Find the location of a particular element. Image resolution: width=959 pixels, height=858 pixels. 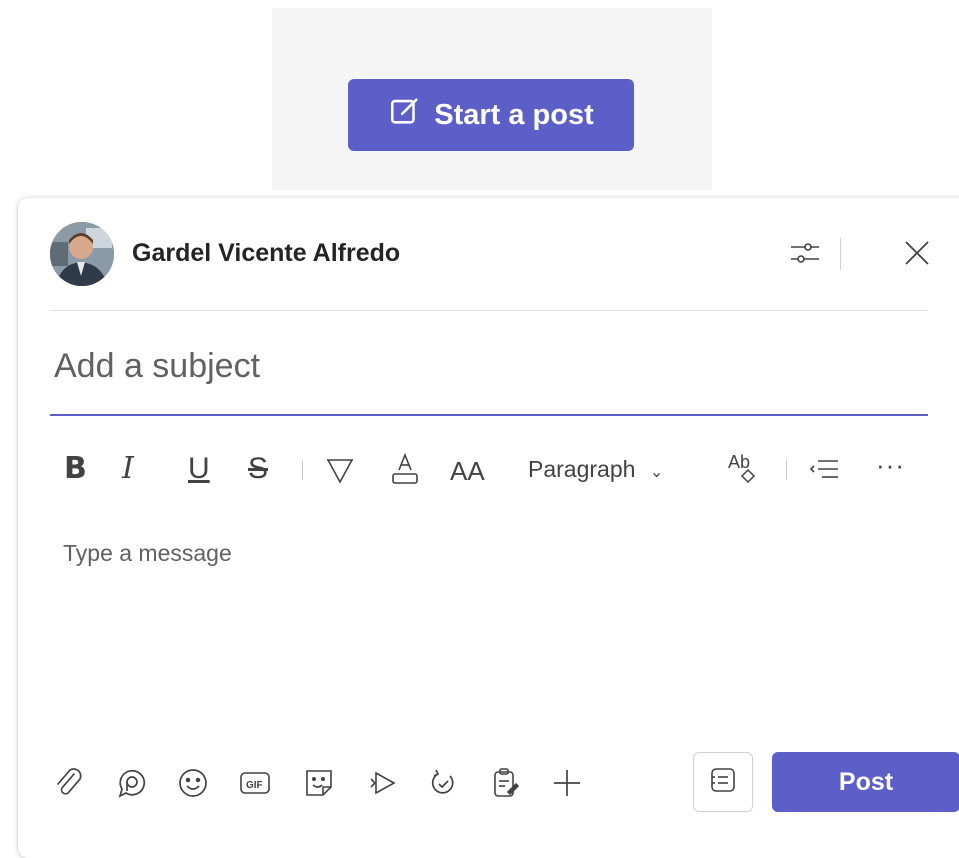

italic-button: I is located at coordinates (128, 469).